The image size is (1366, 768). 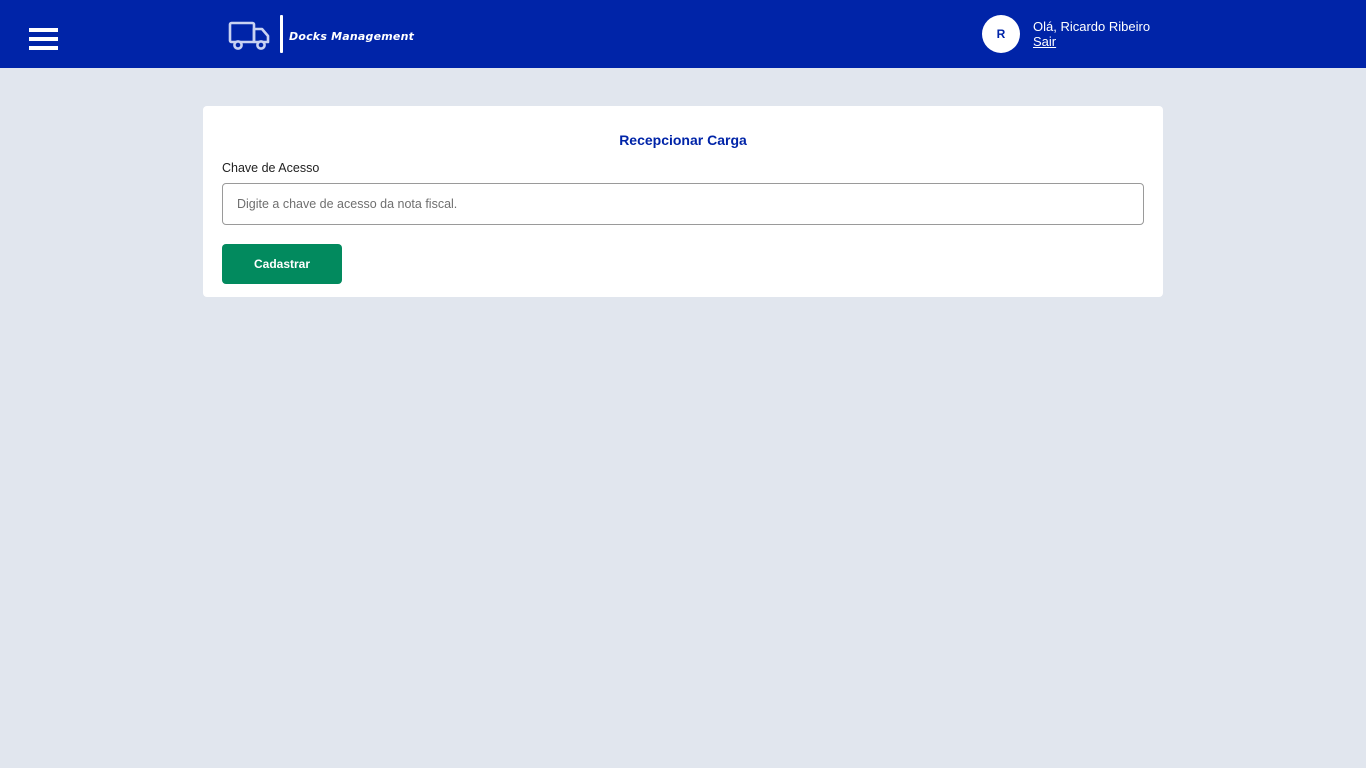 I want to click on access-key-input, so click(x=683, y=204).